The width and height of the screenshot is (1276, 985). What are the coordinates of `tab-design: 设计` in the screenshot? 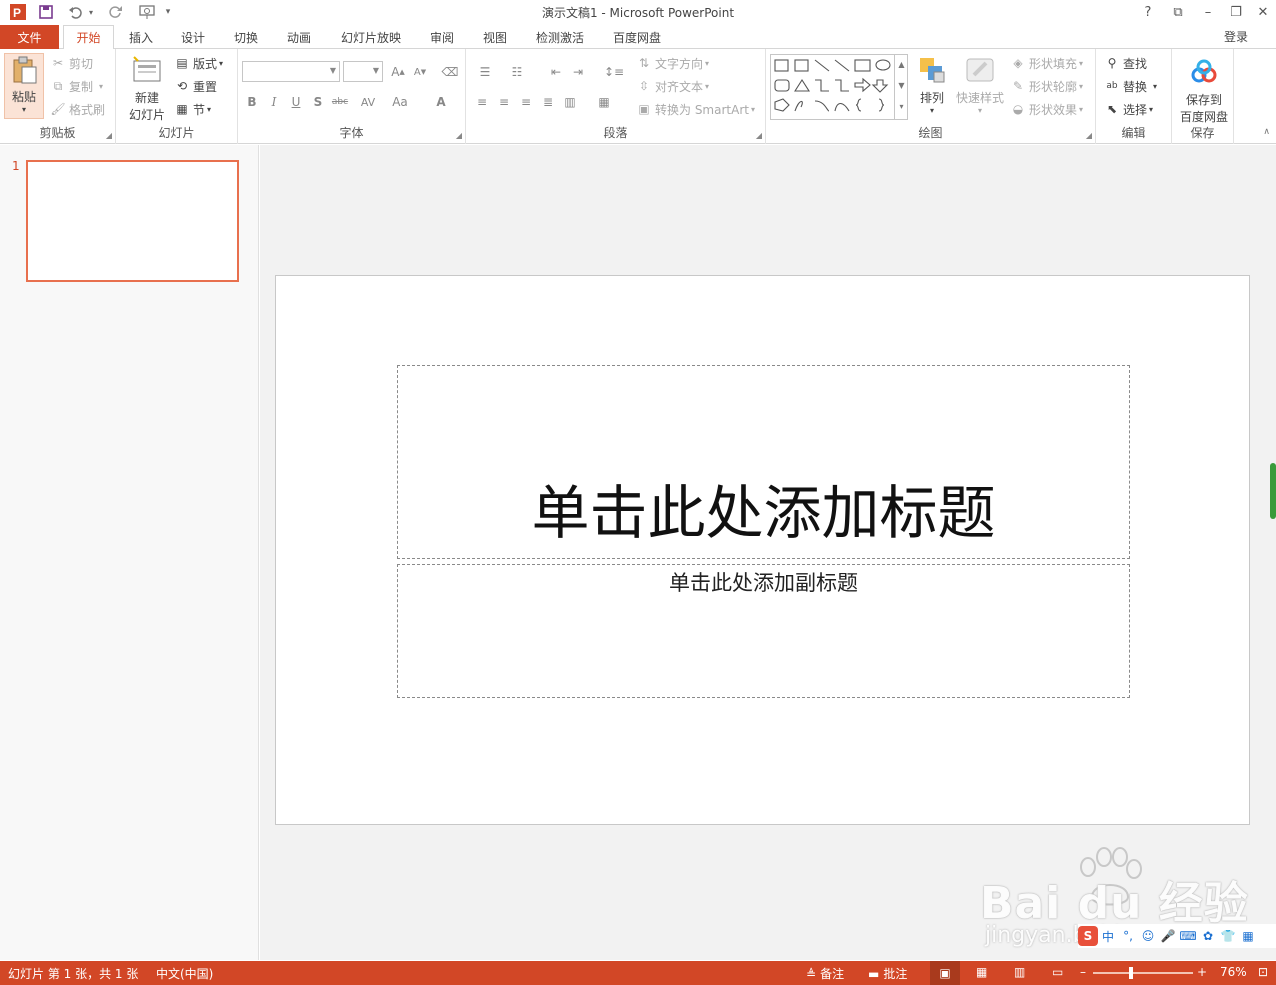 It's located at (193, 37).